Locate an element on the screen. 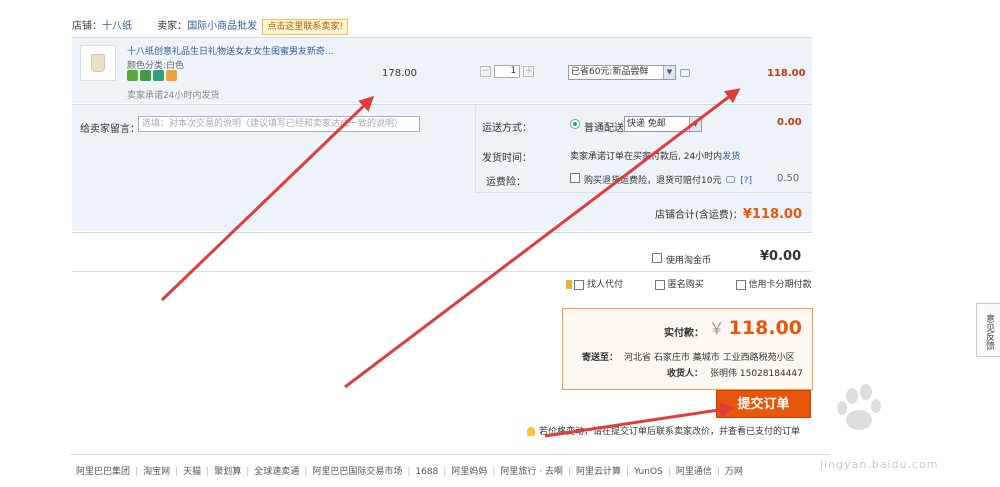 The width and height of the screenshot is (1000, 487). item-thumbnail is located at coordinates (98, 63).